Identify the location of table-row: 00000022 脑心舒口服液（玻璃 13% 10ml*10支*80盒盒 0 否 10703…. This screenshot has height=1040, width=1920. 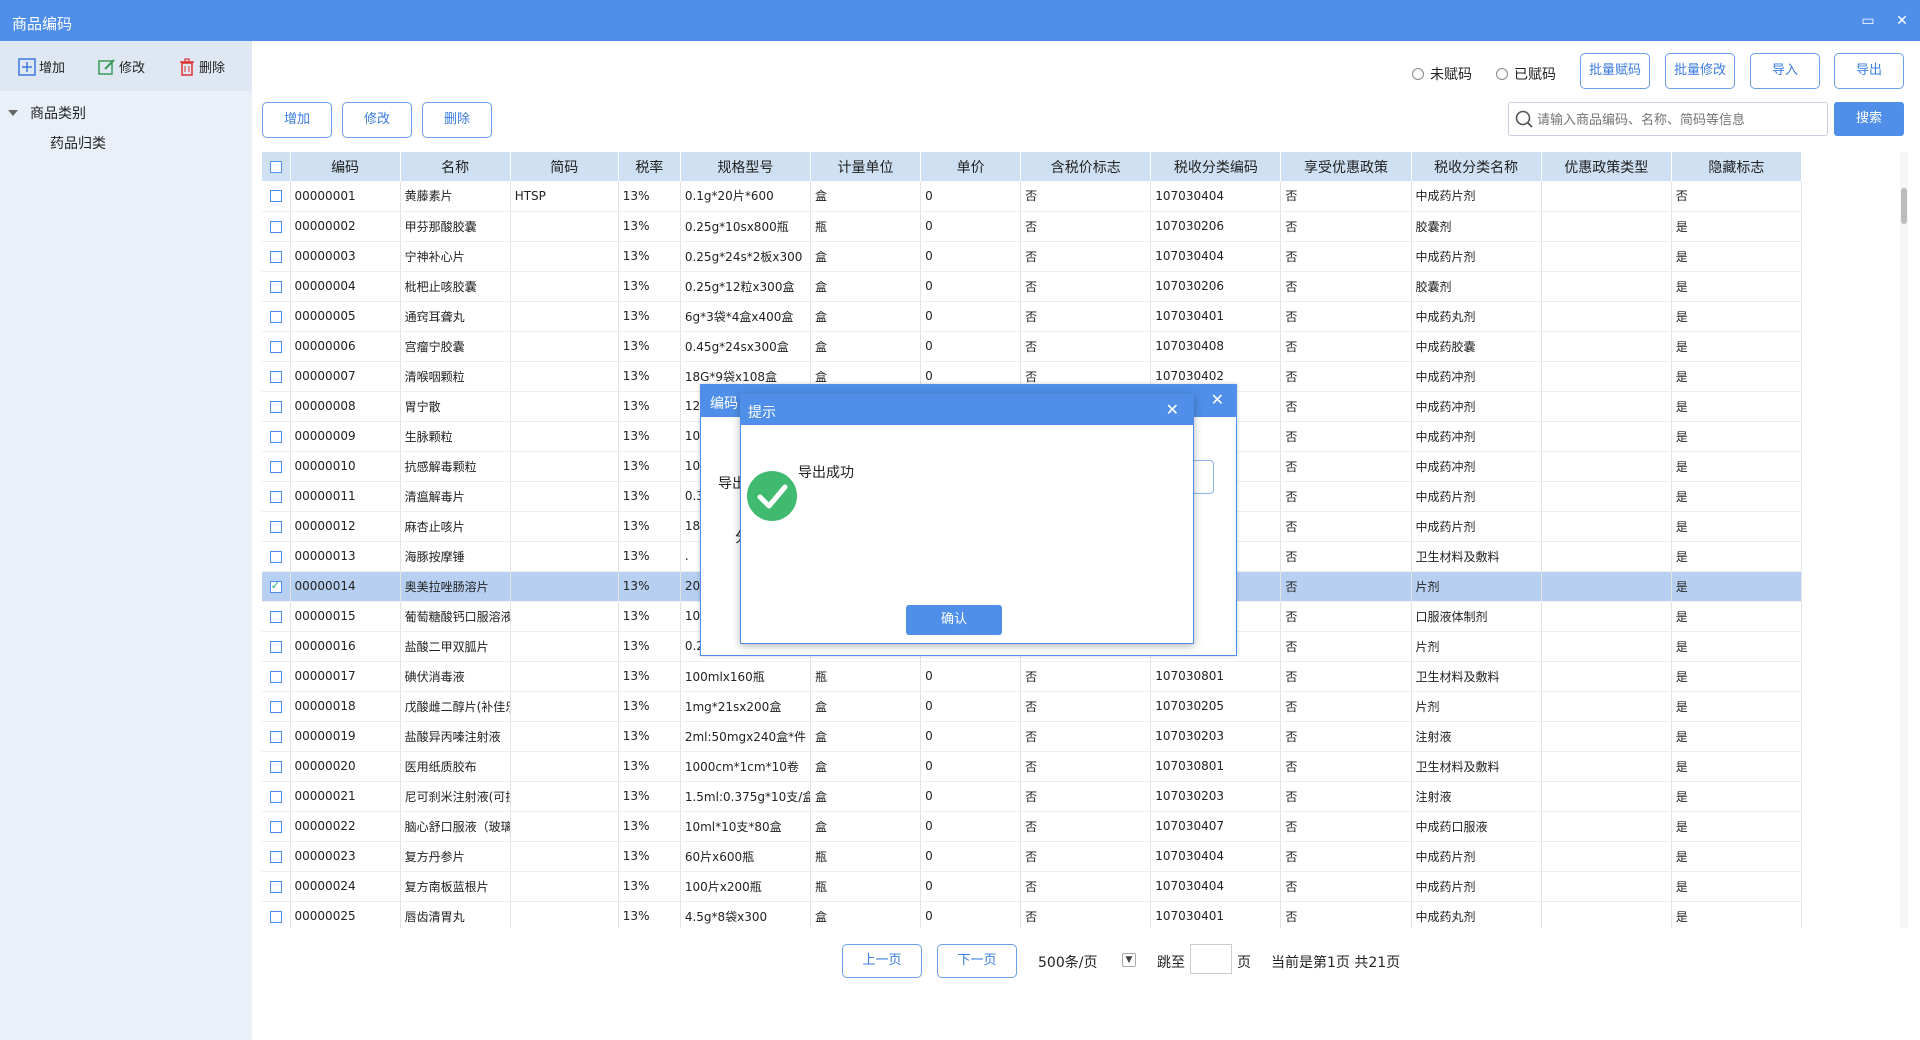
(1032, 826).